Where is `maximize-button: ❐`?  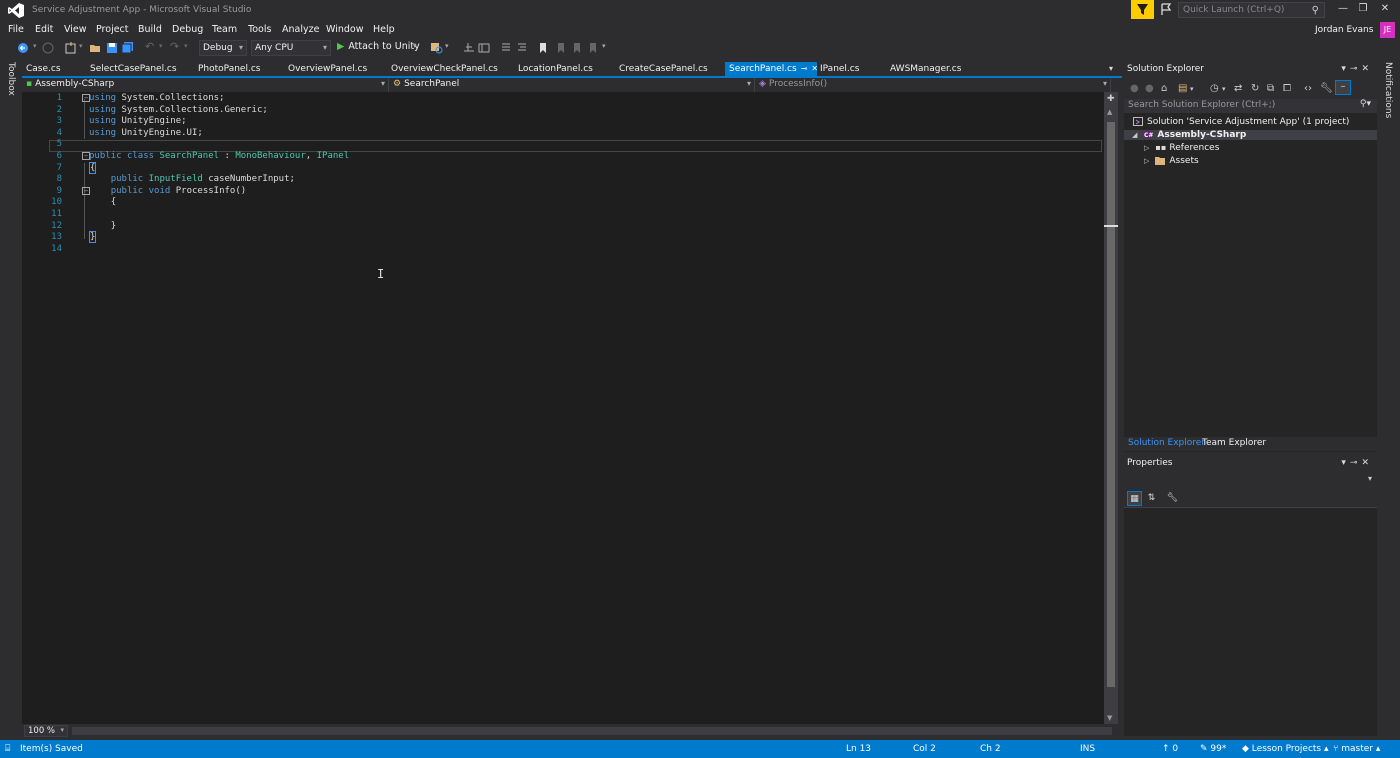 maximize-button: ❐ is located at coordinates (1363, 10).